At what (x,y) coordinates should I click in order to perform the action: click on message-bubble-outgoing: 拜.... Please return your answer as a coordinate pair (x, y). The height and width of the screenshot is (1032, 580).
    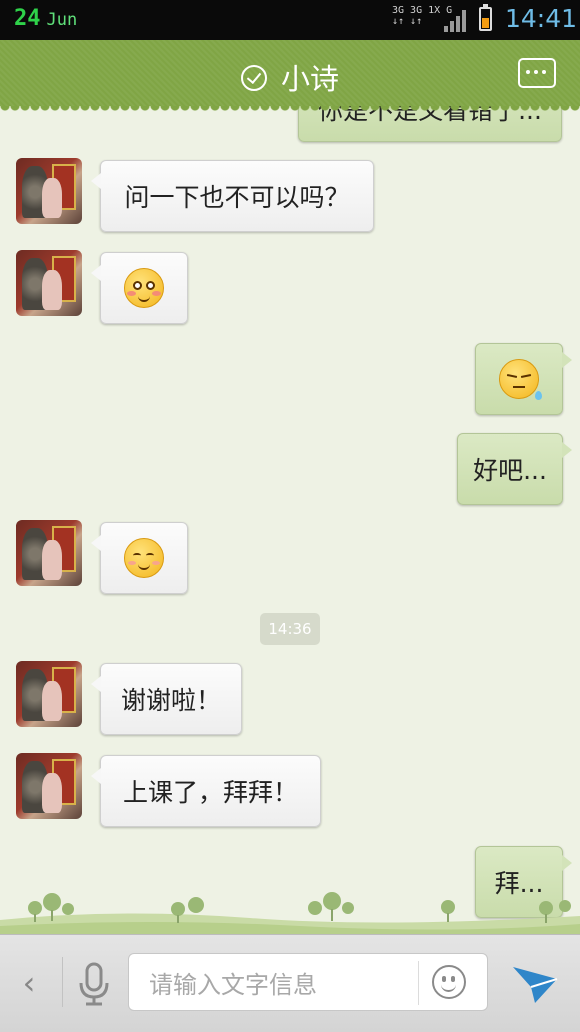
    Looking at the image, I should click on (523, 882).